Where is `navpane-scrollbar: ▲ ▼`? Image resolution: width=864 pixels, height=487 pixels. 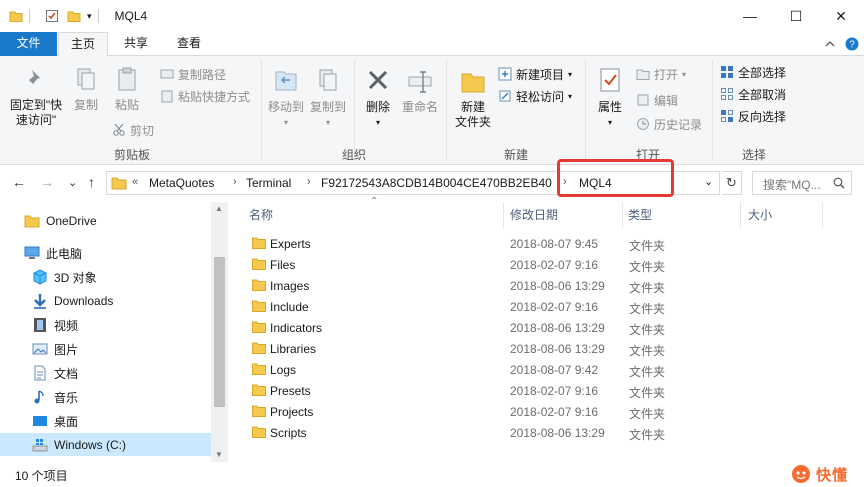 navpane-scrollbar: ▲ ▼ is located at coordinates (219, 332).